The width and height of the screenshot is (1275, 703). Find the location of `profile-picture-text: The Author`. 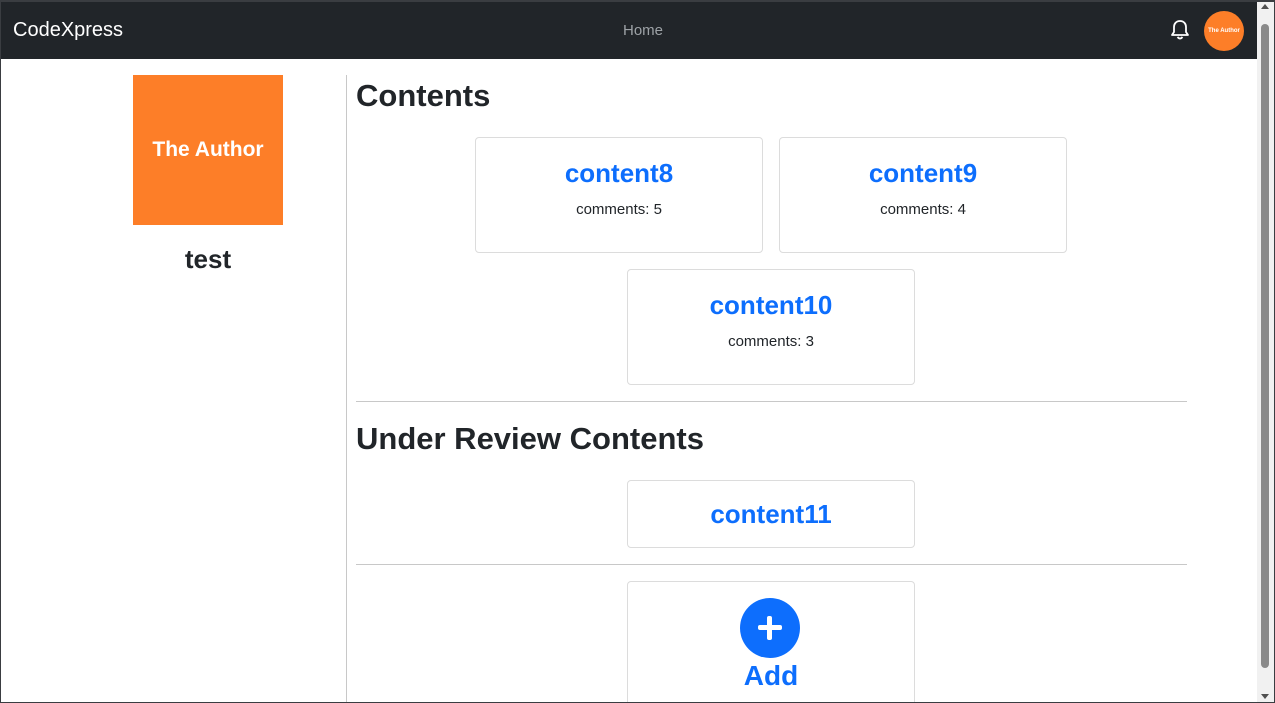

profile-picture-text: The Author is located at coordinates (208, 149).